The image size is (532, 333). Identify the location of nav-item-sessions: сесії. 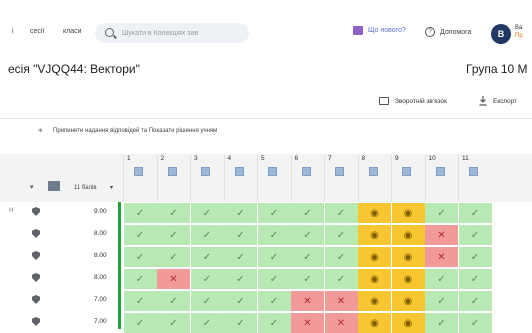
(37, 31).